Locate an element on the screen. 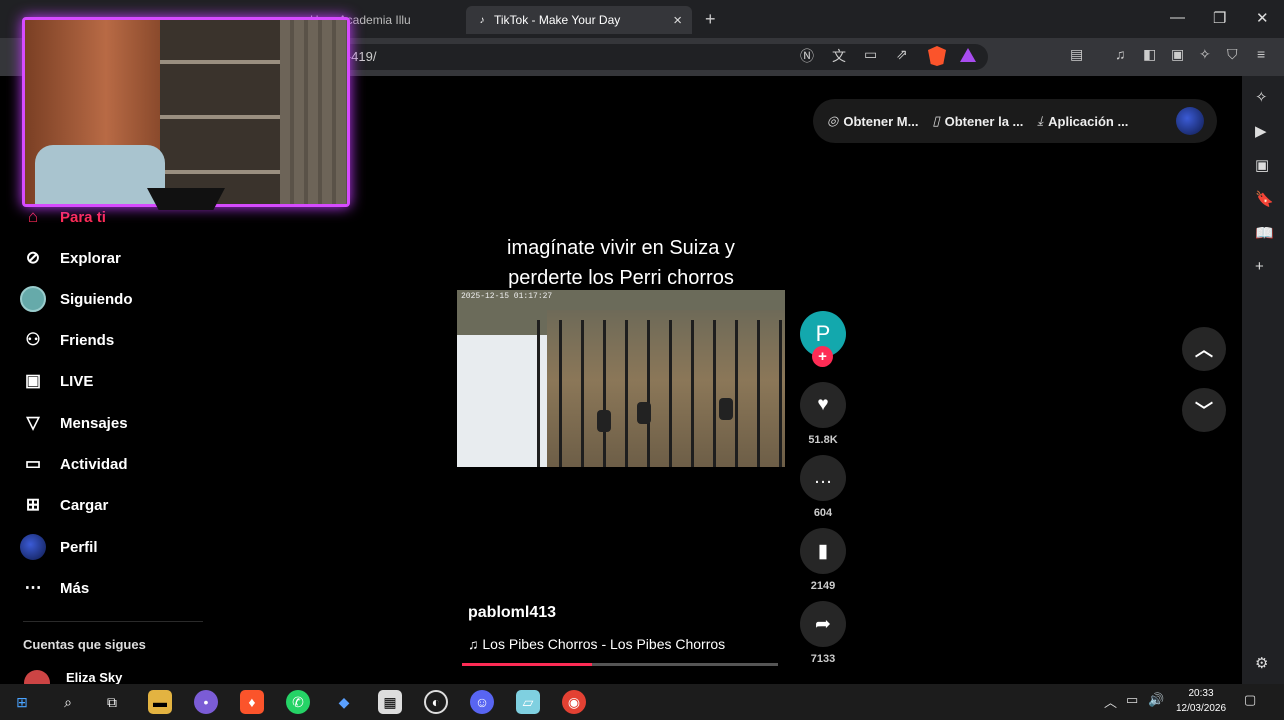  sidebar-item-mas: ⋯ Más is located at coordinates (55, 588).